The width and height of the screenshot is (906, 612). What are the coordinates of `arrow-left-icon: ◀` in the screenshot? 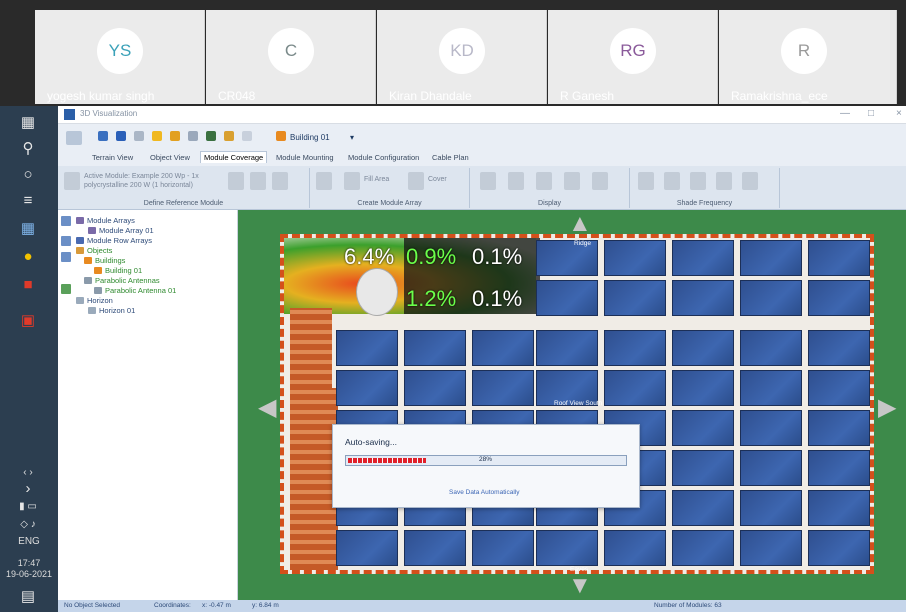 It's located at (267, 408).